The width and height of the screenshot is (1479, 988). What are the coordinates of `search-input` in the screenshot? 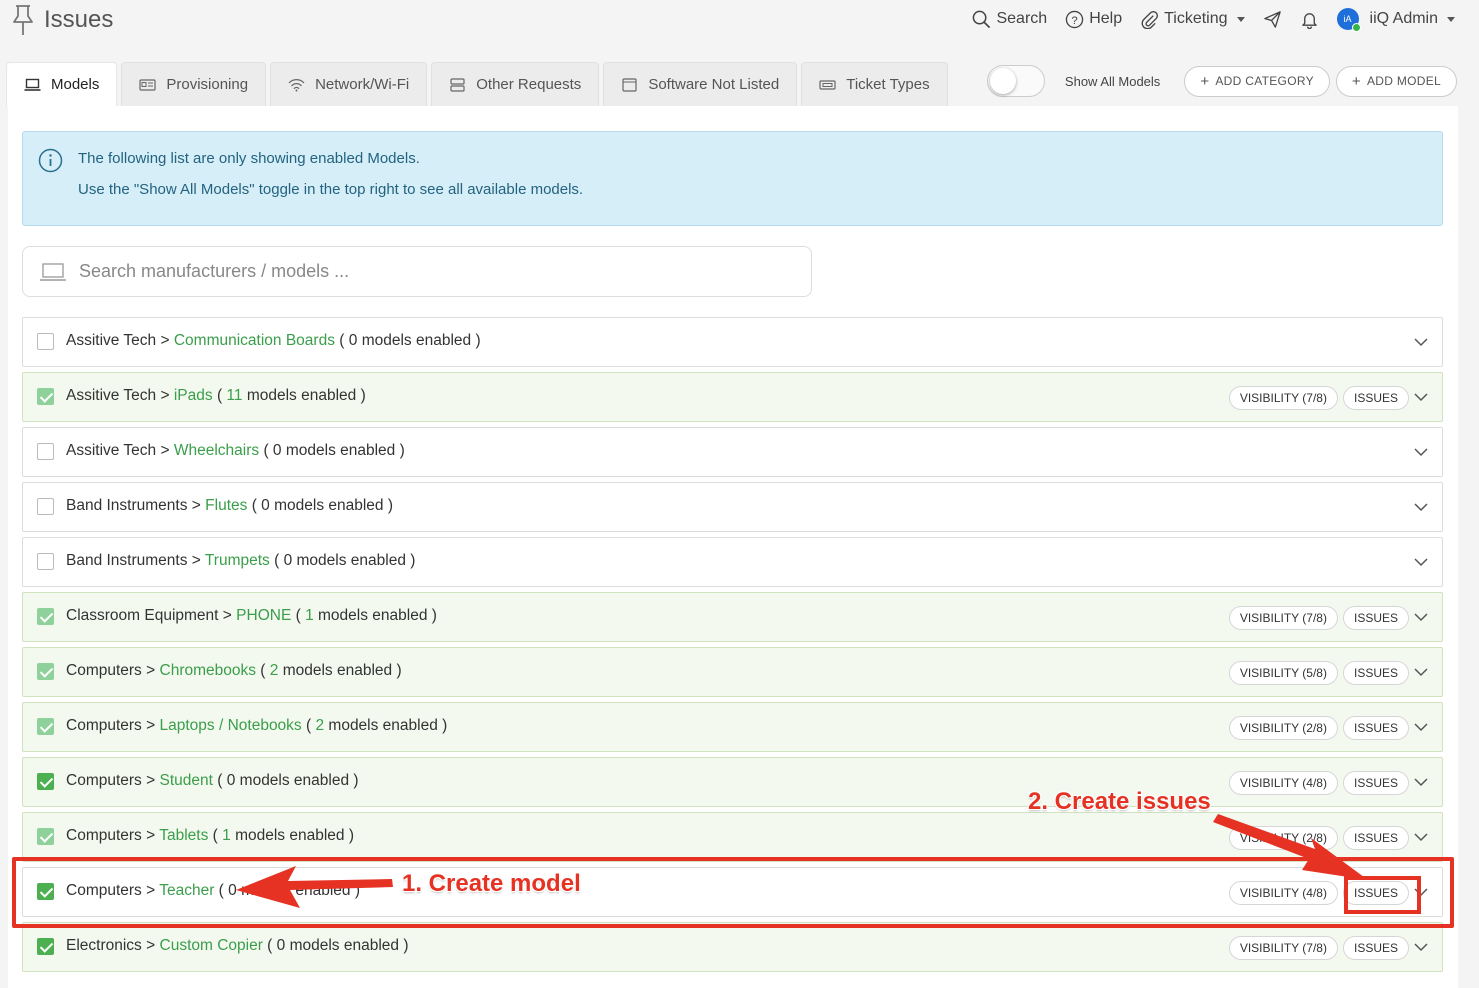 It's located at (429, 271).